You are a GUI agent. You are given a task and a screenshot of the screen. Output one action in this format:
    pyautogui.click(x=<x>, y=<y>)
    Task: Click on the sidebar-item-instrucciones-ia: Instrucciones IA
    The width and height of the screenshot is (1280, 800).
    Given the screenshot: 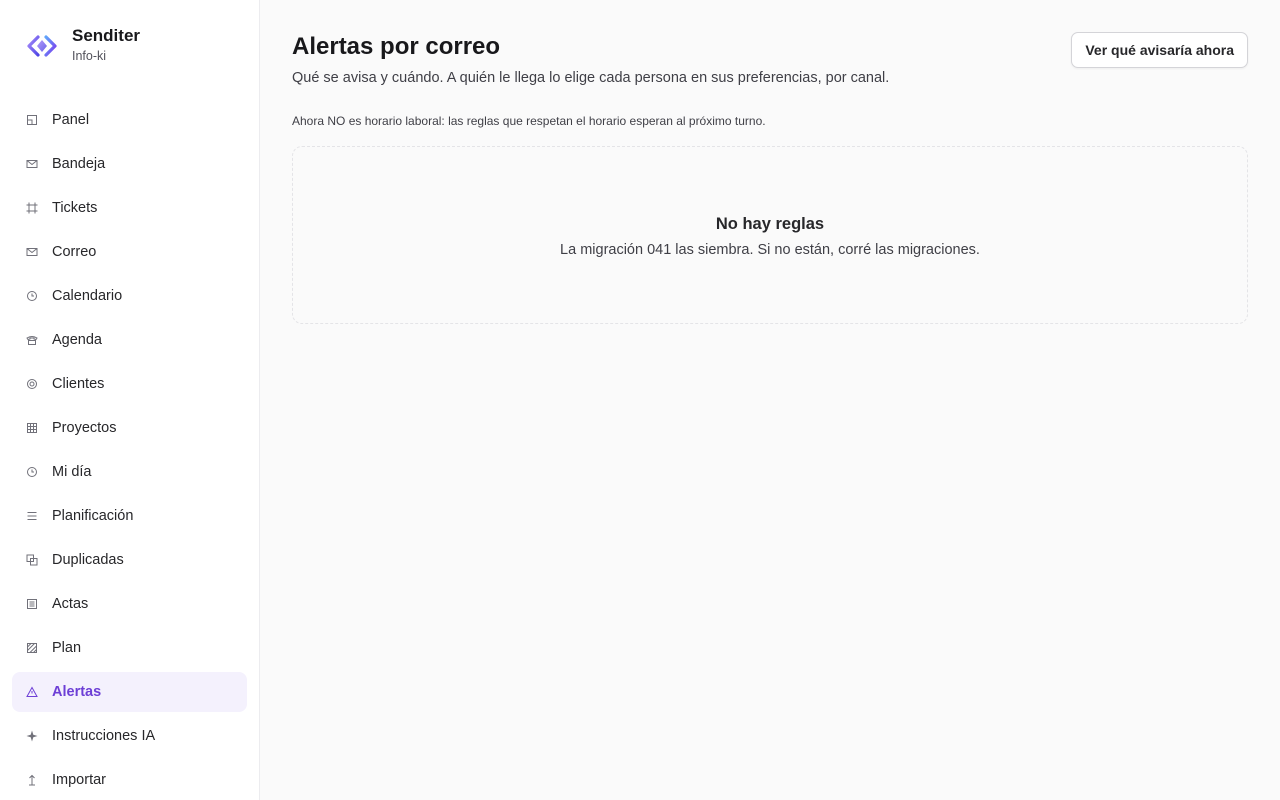 What is the action you would take?
    pyautogui.click(x=129, y=736)
    